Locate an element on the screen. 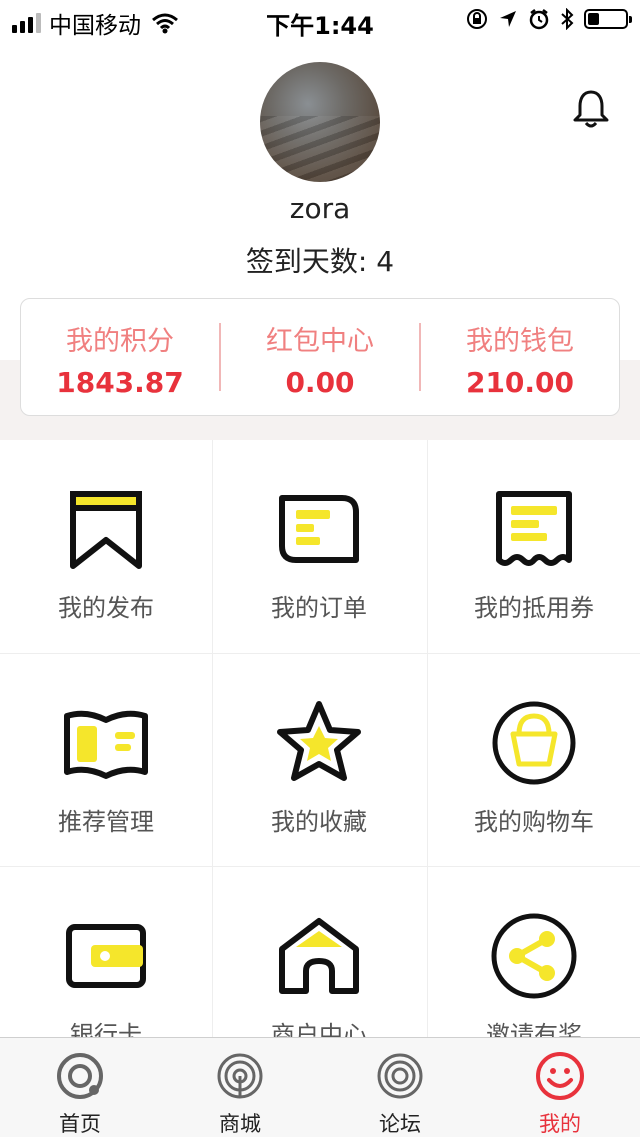 This screenshot has width=640, height=1138. tab-home: 首页 is located at coordinates (80, 1087).